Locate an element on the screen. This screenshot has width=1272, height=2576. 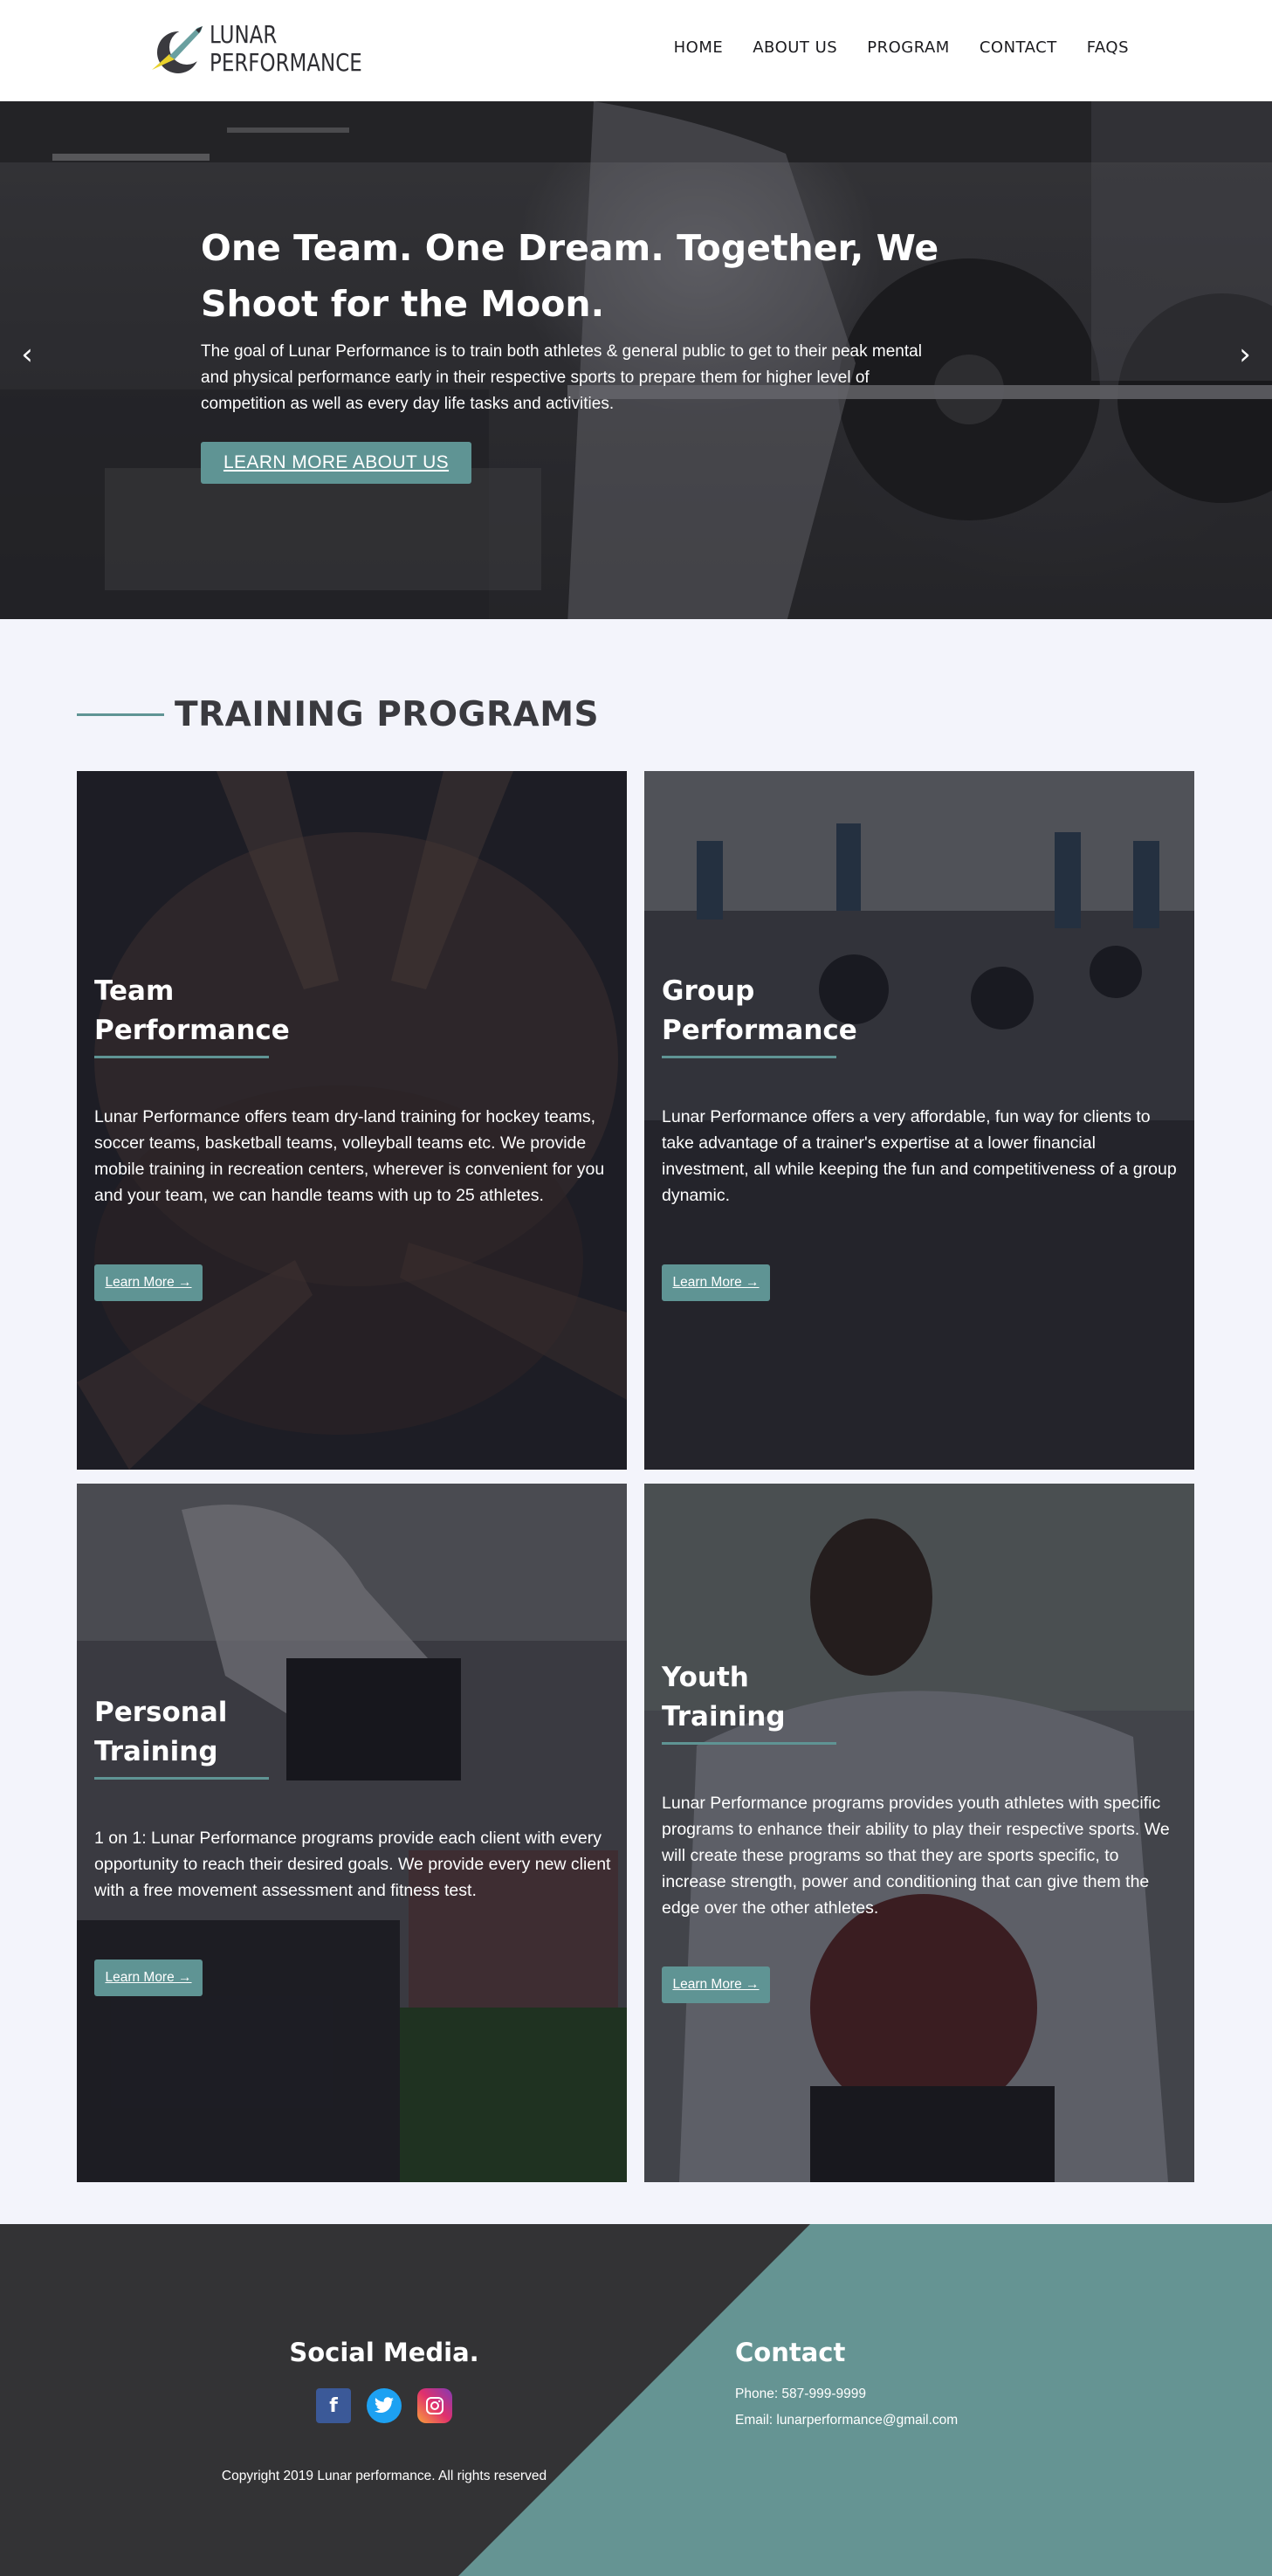
rocket-moon-logo-icon is located at coordinates (179, 48).